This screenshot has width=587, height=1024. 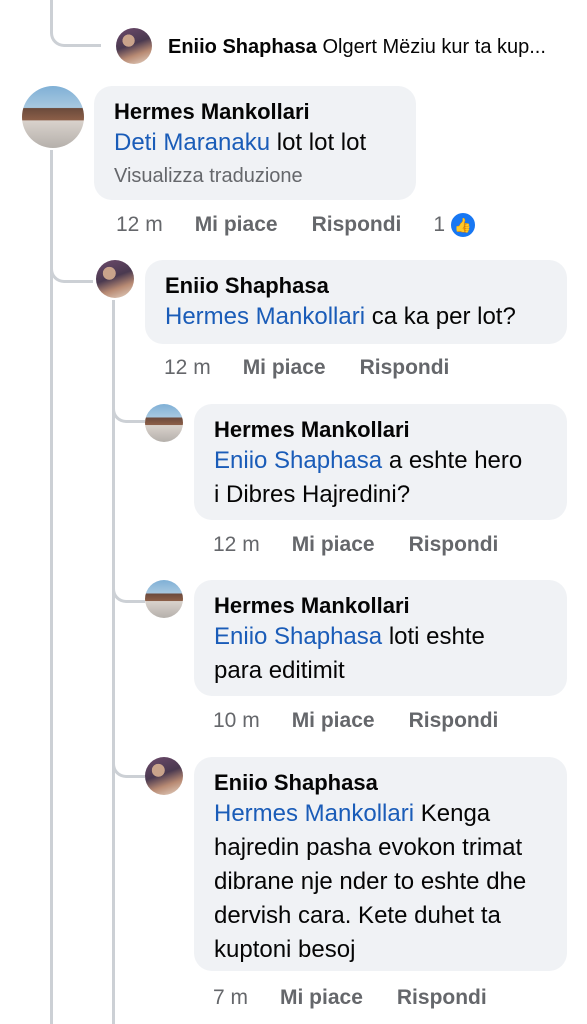 I want to click on comment-text: Hermes Mankollari ca ka per lot?, so click(x=340, y=316).